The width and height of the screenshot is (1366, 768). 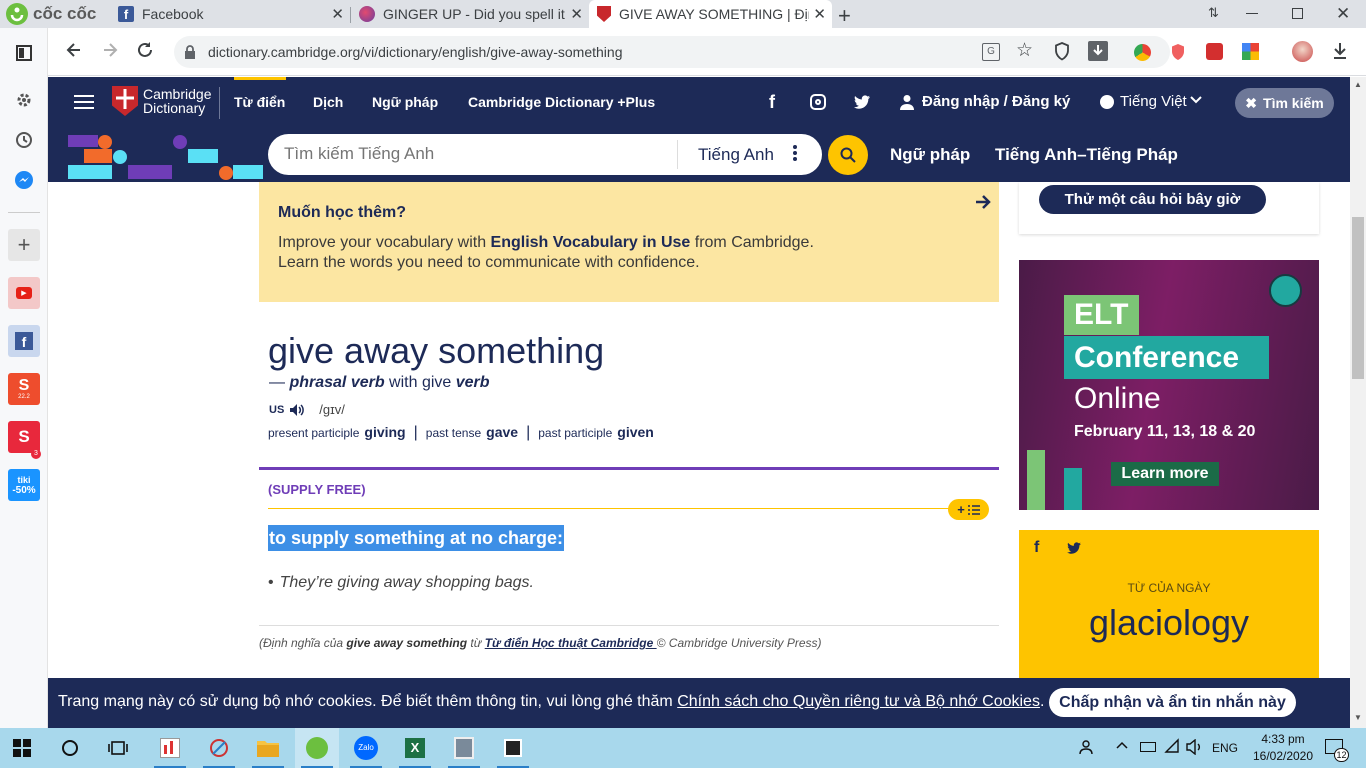 I want to click on clock-date: 16/02/2020, so click(x=1283, y=756).